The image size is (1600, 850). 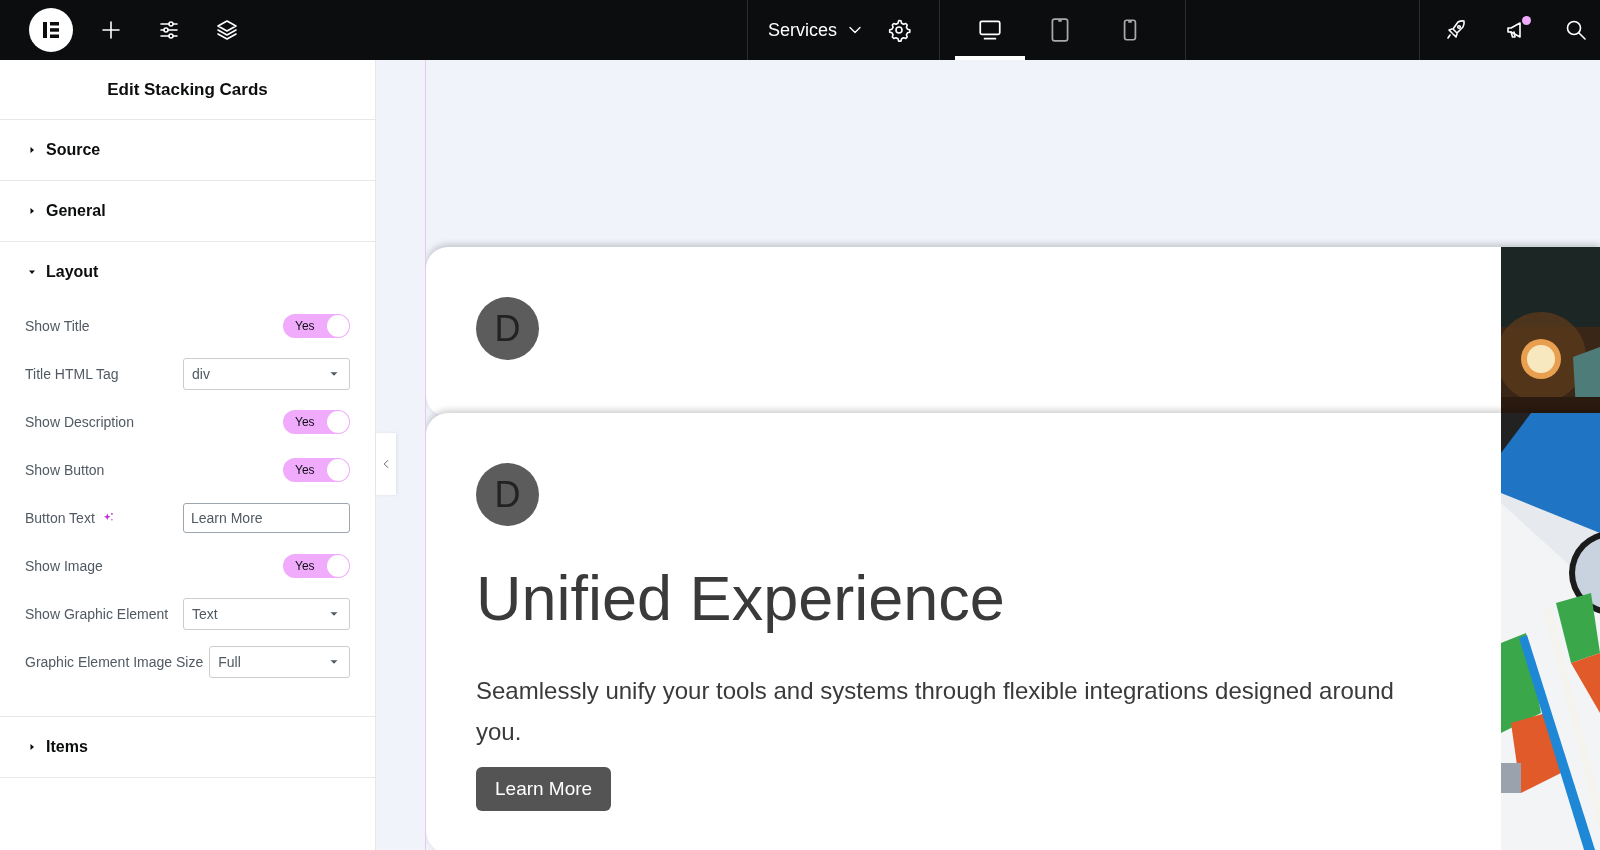 I want to click on control-label: Title HTML Tag, so click(x=72, y=374).